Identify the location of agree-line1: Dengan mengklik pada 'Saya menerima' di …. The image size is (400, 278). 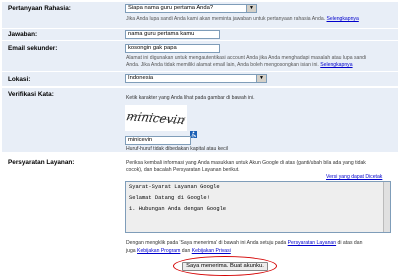
(244, 243).